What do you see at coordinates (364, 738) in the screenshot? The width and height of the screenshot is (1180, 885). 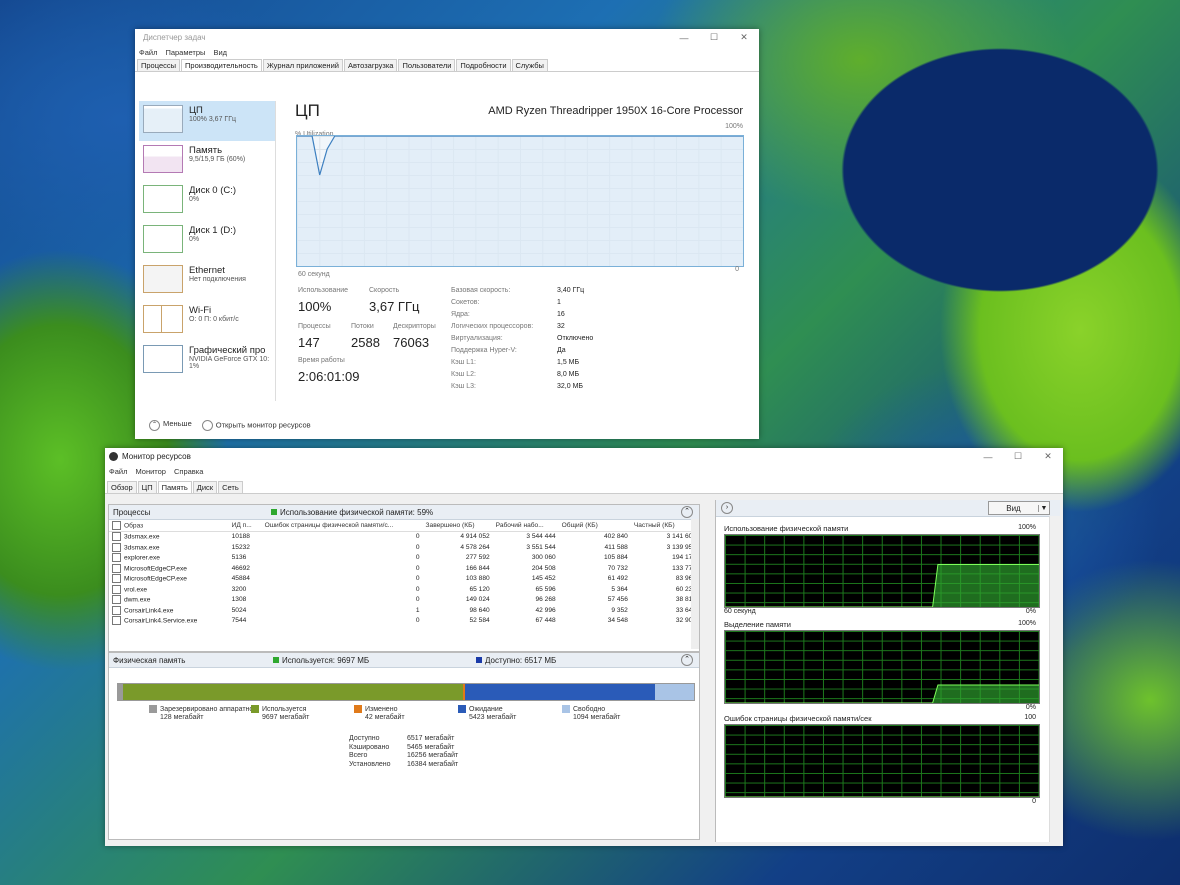 I see `total-key: Доступно` at bounding box center [364, 738].